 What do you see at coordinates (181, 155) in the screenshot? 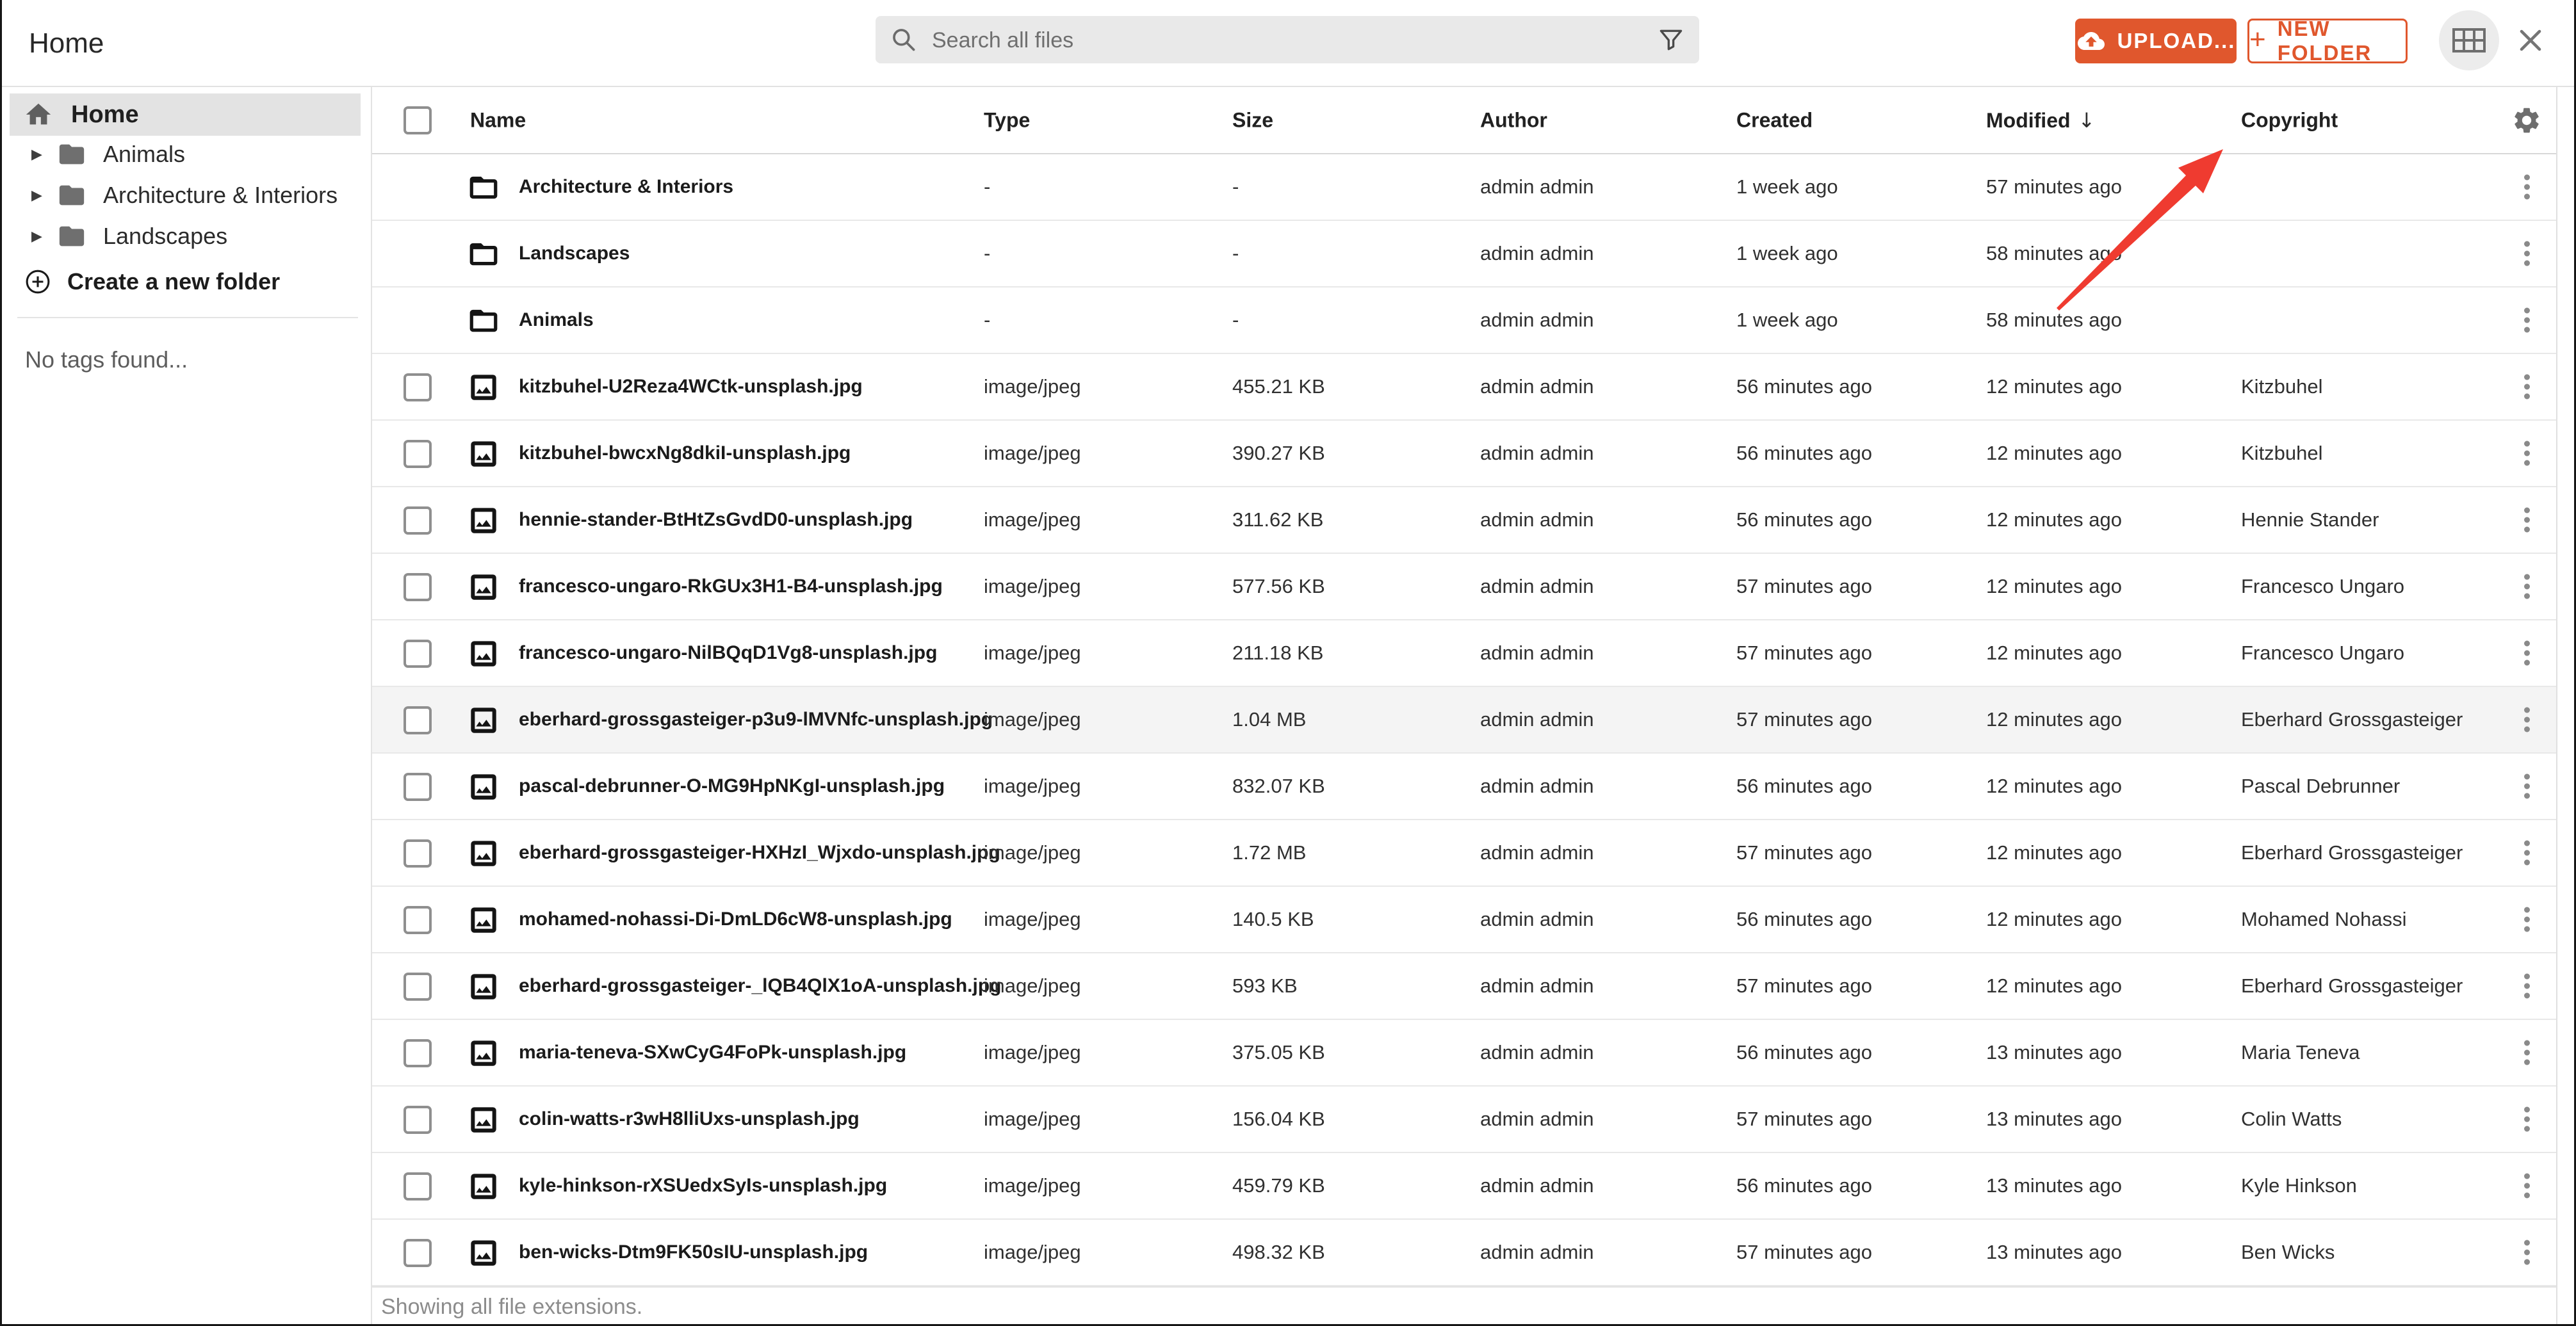
I see `sidebar-folder-item: ▶ Animals` at bounding box center [181, 155].